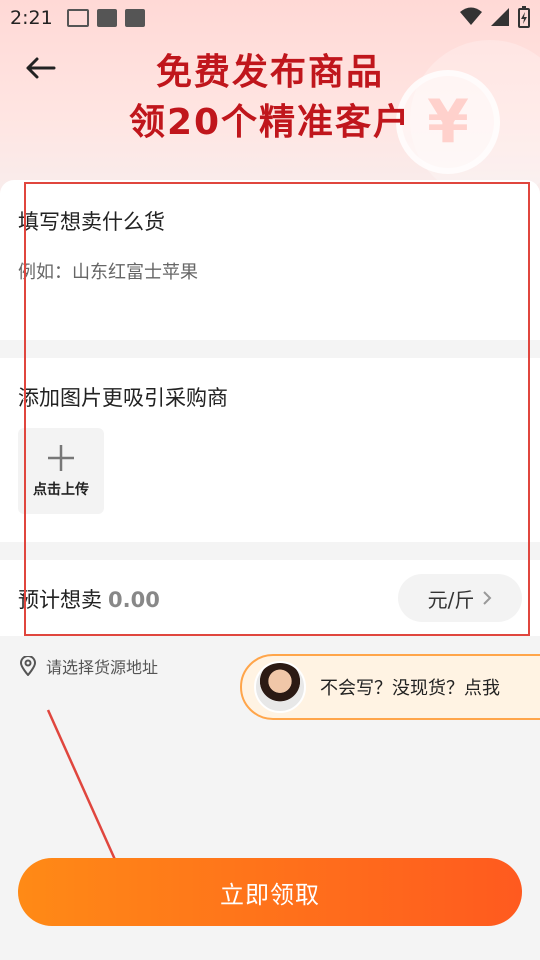 The height and width of the screenshot is (960, 540). I want to click on help-button: 不会写？没现货？点我, so click(390, 687).